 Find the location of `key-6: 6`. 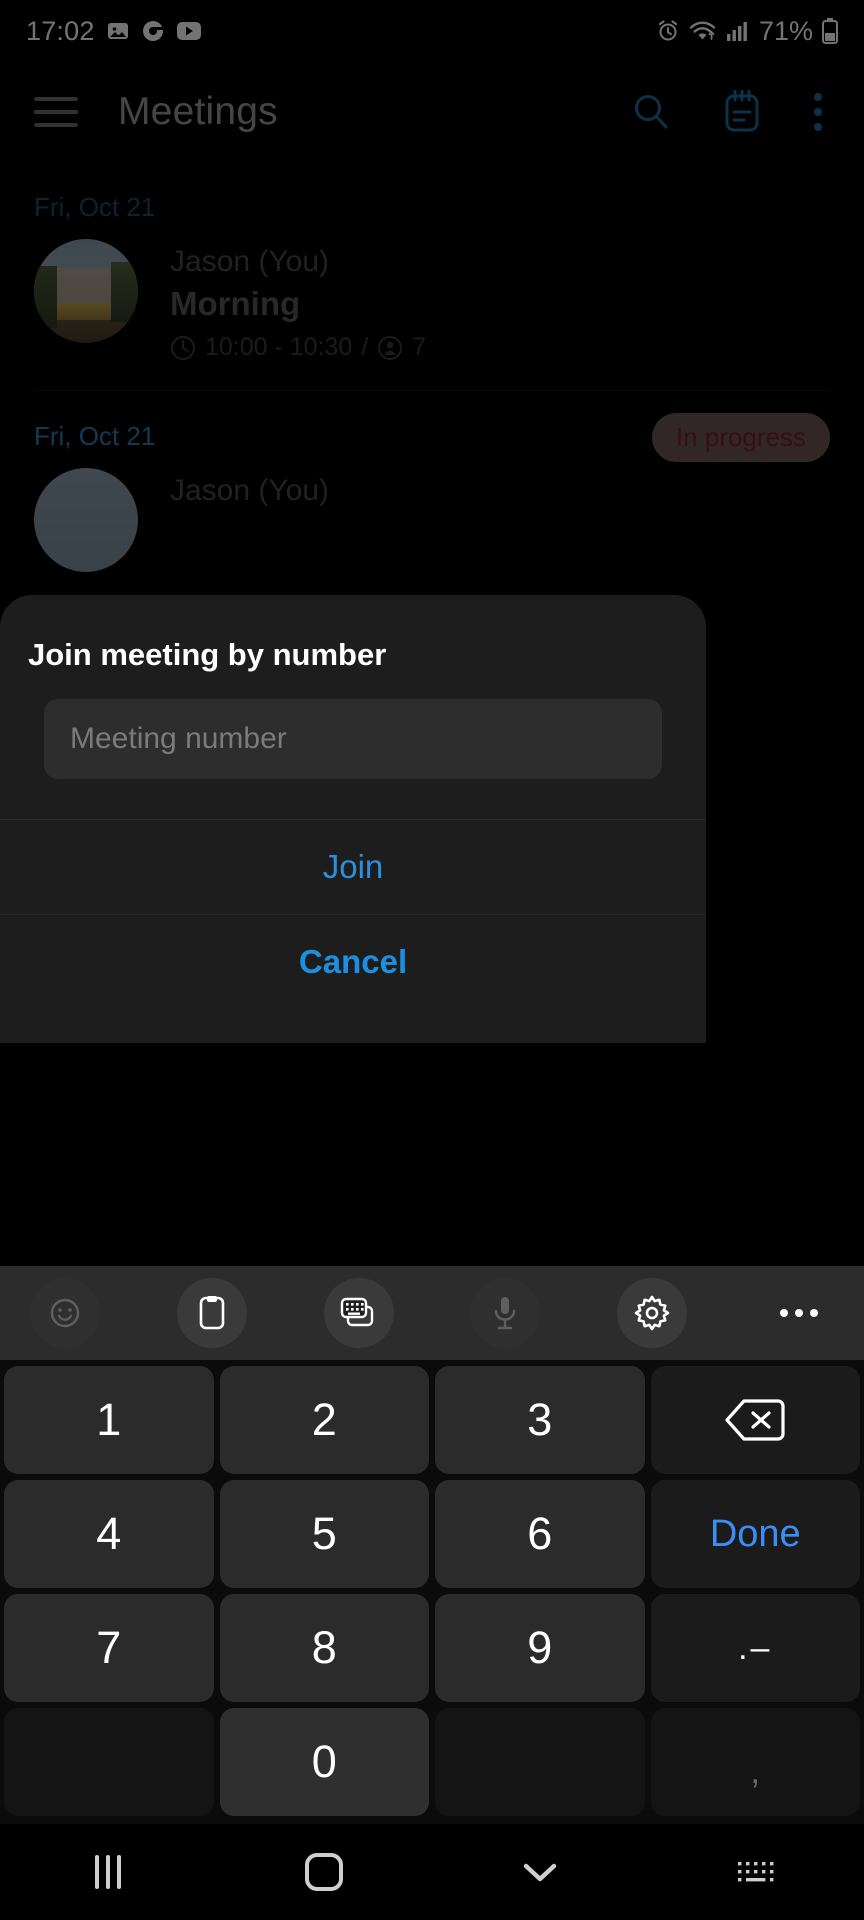

key-6: 6 is located at coordinates (540, 1534).